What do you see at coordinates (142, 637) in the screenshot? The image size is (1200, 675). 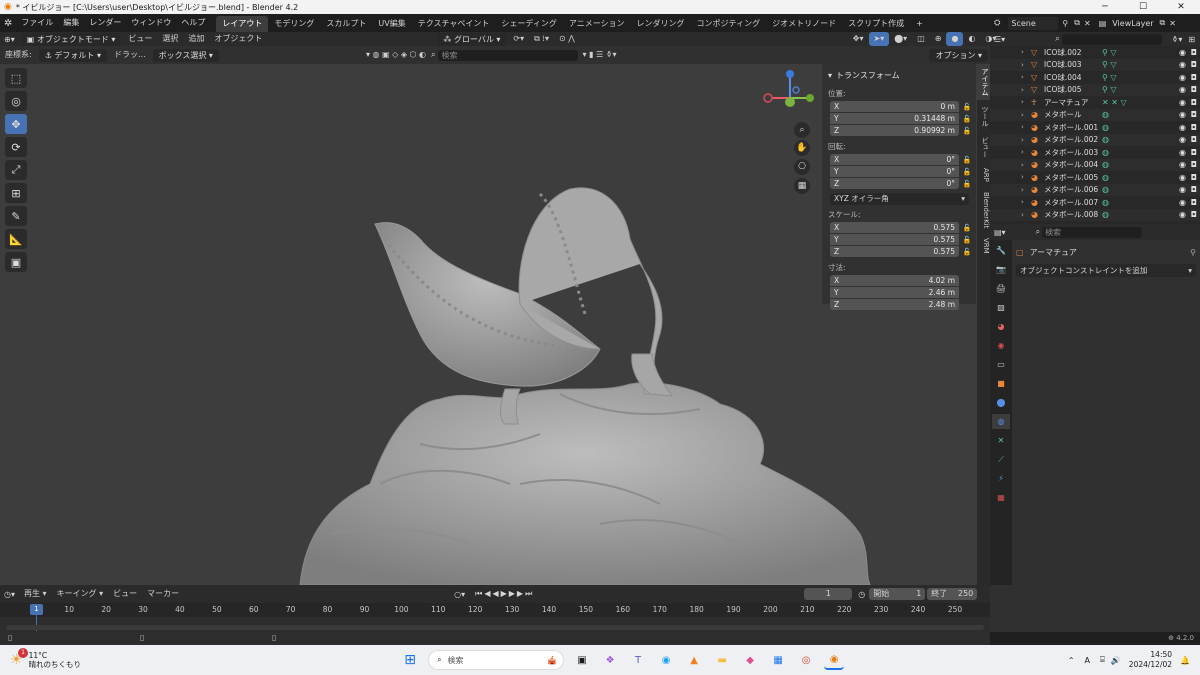 I see `keyframe-marker: ▯` at bounding box center [142, 637].